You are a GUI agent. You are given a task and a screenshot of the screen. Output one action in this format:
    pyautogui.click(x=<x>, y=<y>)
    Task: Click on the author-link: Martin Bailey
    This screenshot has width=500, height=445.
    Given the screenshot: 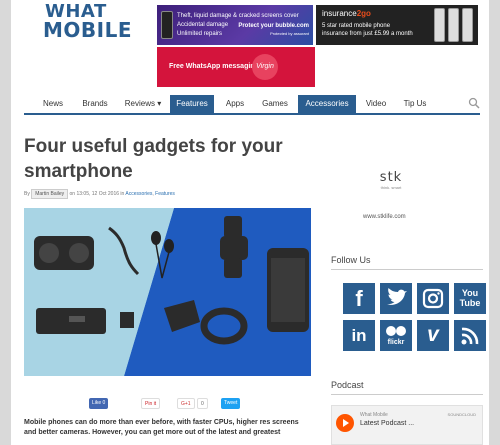 What is the action you would take?
    pyautogui.click(x=50, y=194)
    